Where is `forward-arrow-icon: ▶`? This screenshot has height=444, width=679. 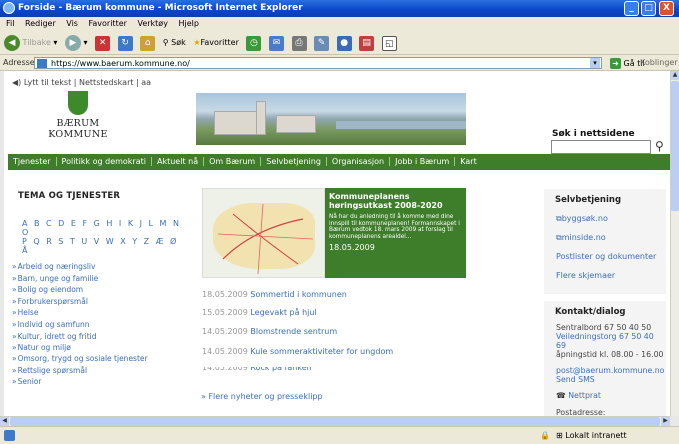
forward-arrow-icon: ▶ is located at coordinates (73, 42).